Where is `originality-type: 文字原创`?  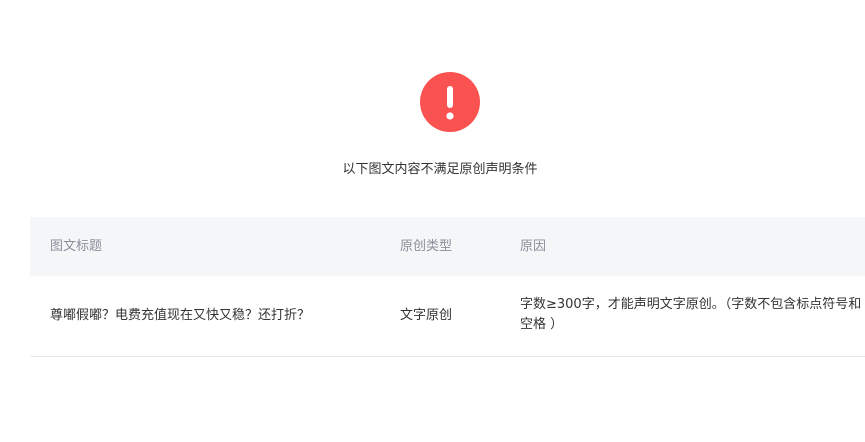
originality-type: 文字原创 is located at coordinates (426, 315).